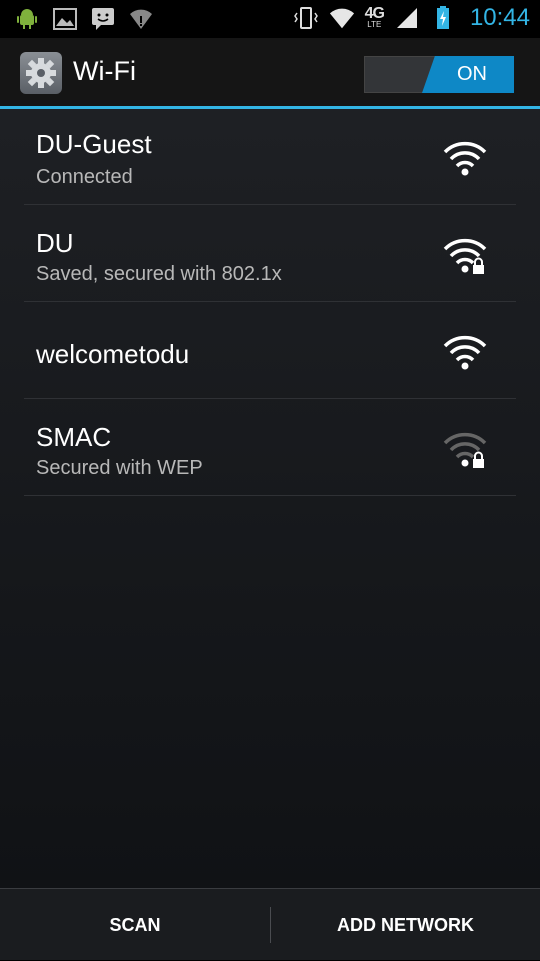 The image size is (540, 961). I want to click on network-row-welcometodu: welcometodu, so click(270, 351).